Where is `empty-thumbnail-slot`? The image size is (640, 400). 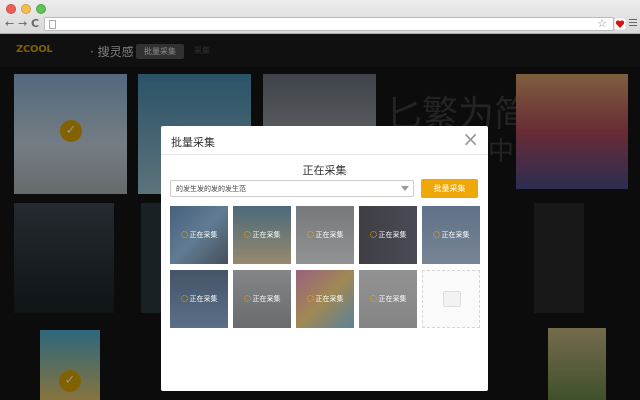
empty-thumbnail-slot is located at coordinates (451, 299).